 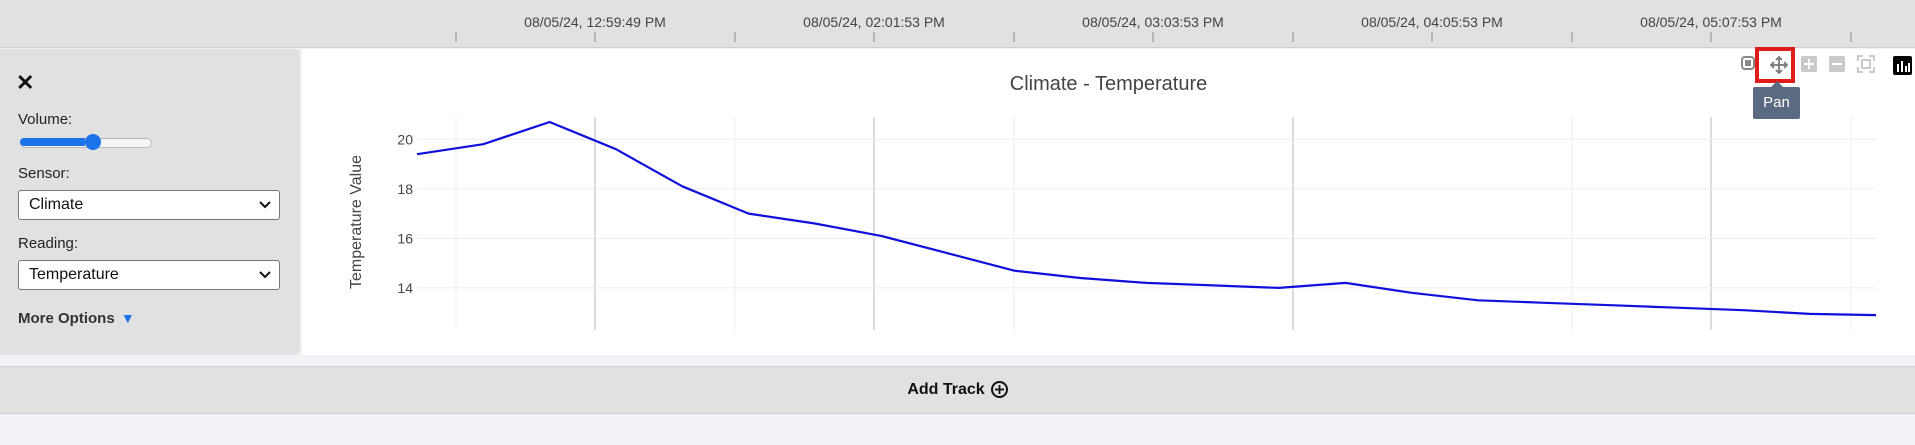 I want to click on volume-slider-thumb, so click(x=93, y=142).